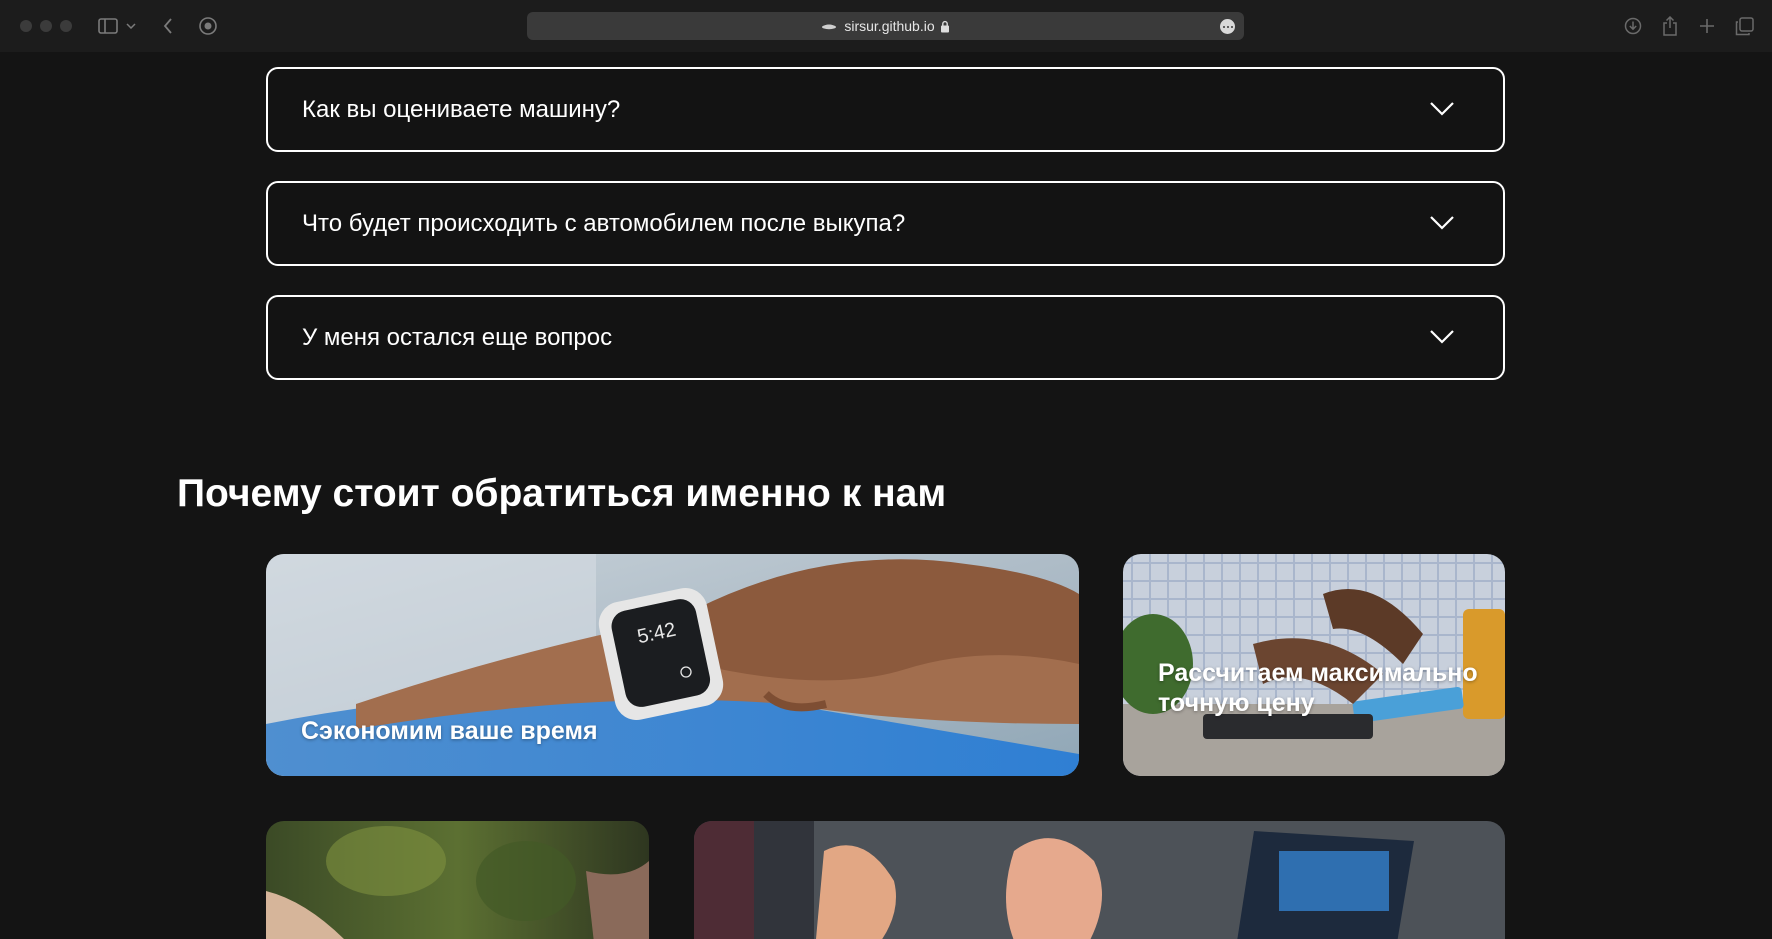  What do you see at coordinates (457, 337) in the screenshot?
I see `faq-question: У меня остался еще вопрос` at bounding box center [457, 337].